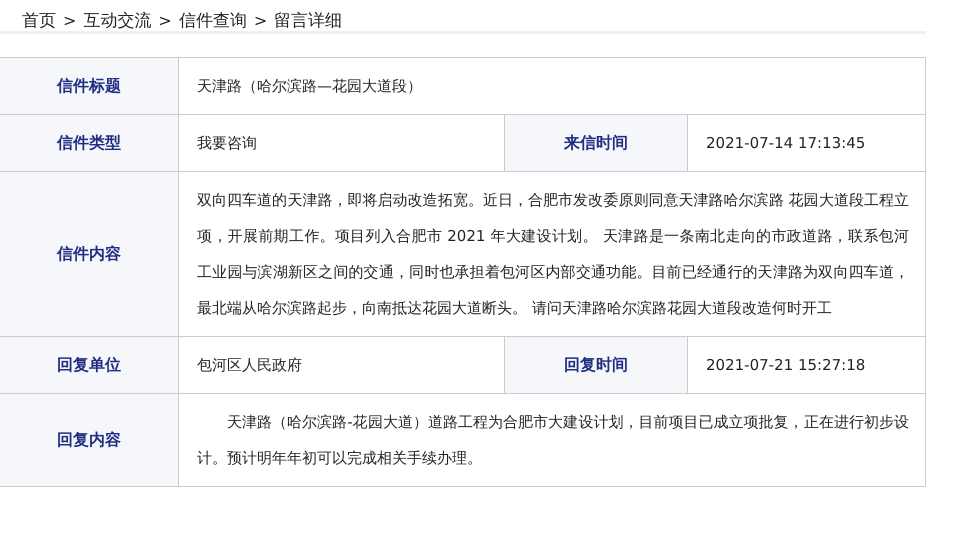 This screenshot has width=953, height=550. I want to click on field-label: 回复时间, so click(596, 365).